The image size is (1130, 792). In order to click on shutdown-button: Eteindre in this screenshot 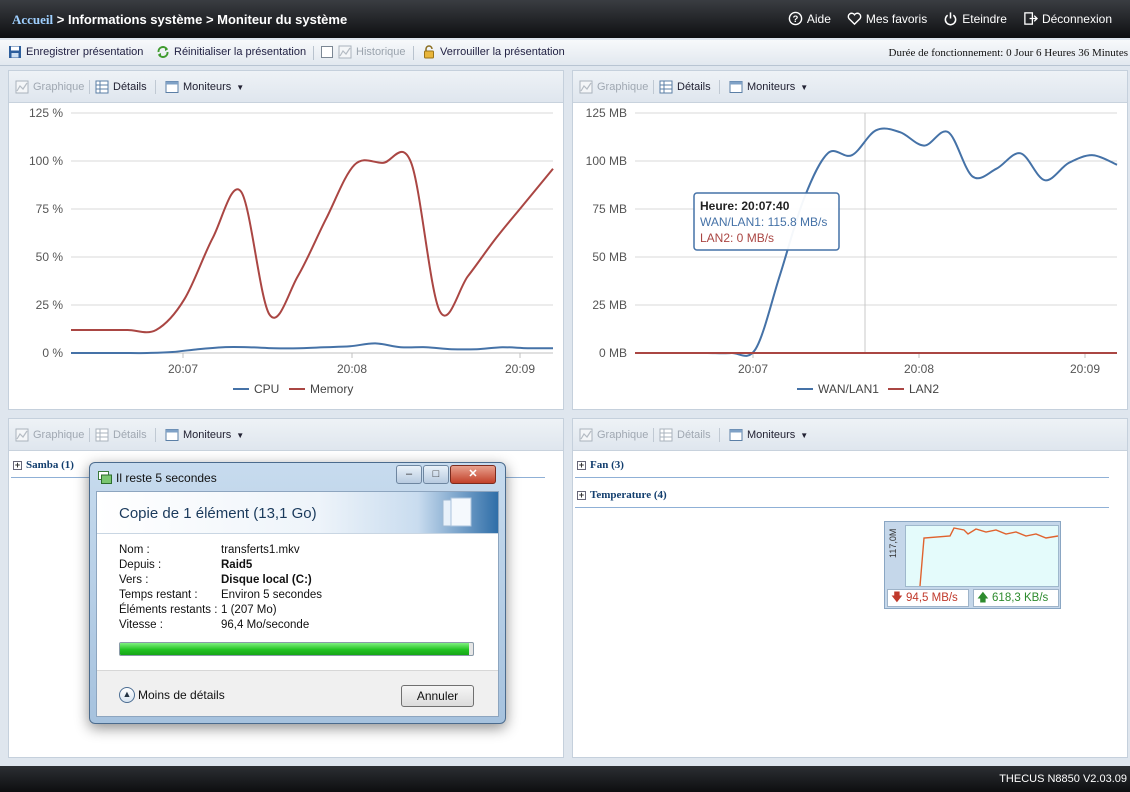, I will do `click(975, 18)`.